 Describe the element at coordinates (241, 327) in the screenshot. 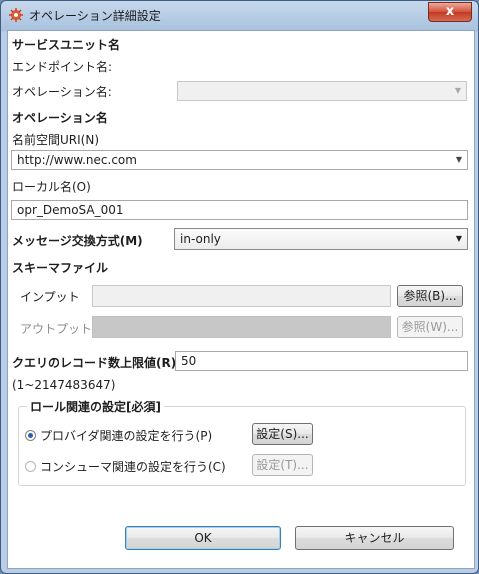

I see `output-file-field` at that location.